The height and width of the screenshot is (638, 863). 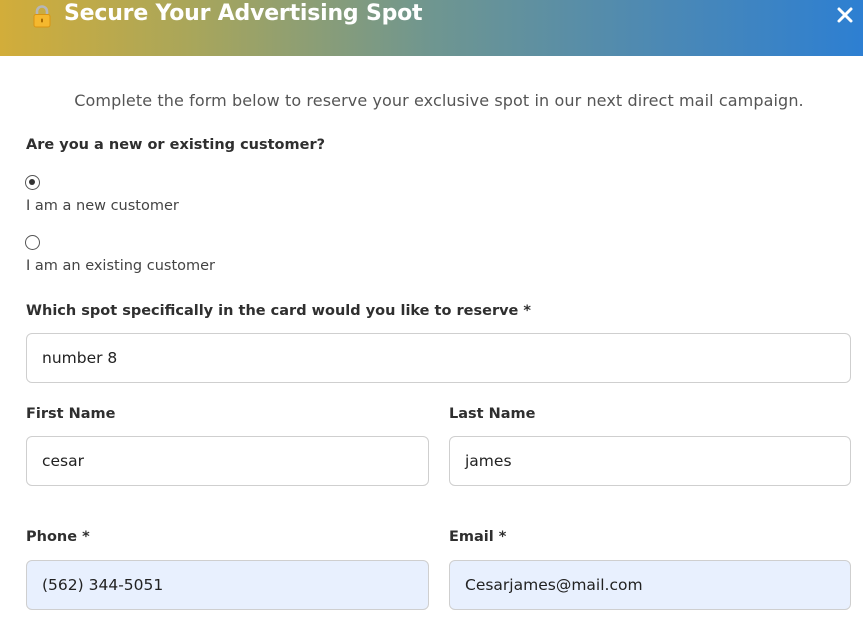 What do you see at coordinates (650, 585) in the screenshot?
I see `email-input: Cesarjames@mail.com` at bounding box center [650, 585].